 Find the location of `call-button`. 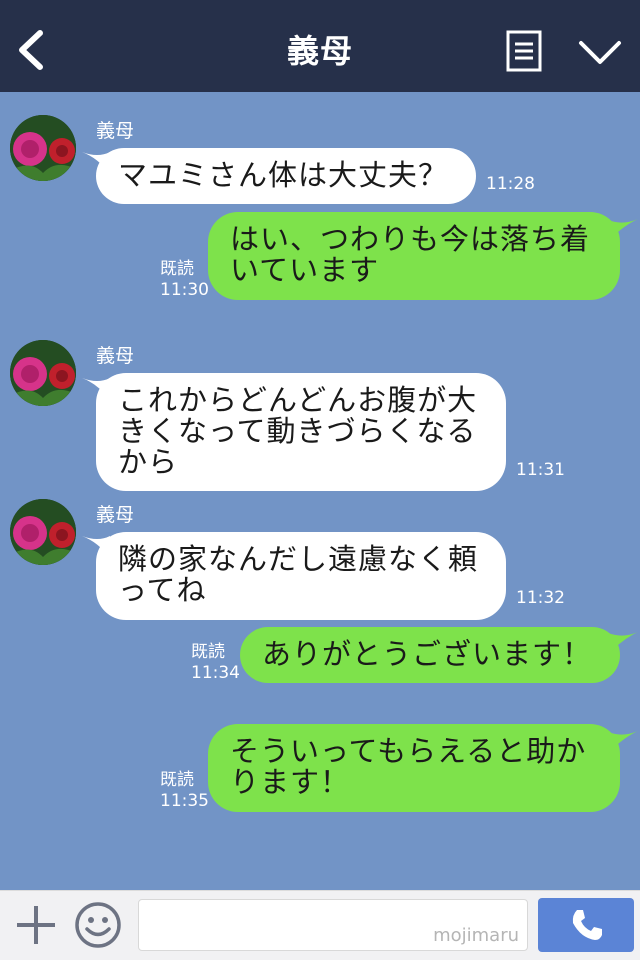

call-button is located at coordinates (586, 925).